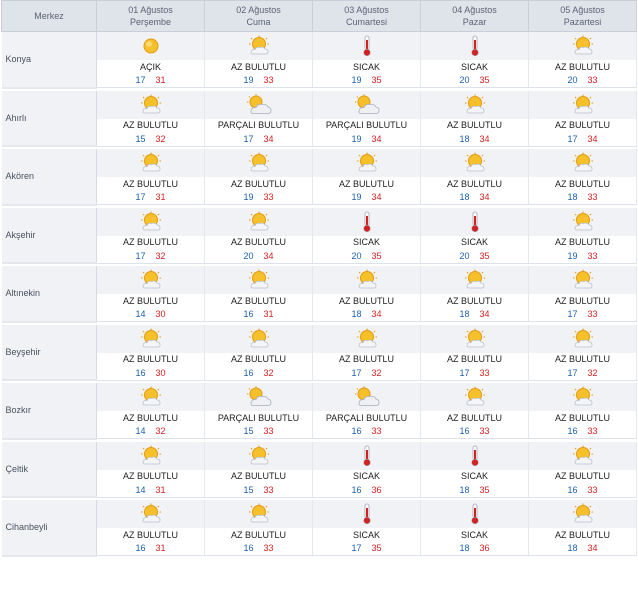  What do you see at coordinates (366, 16) in the screenshot?
I see `day-header: 03 Ağustos Cumartesi` at bounding box center [366, 16].